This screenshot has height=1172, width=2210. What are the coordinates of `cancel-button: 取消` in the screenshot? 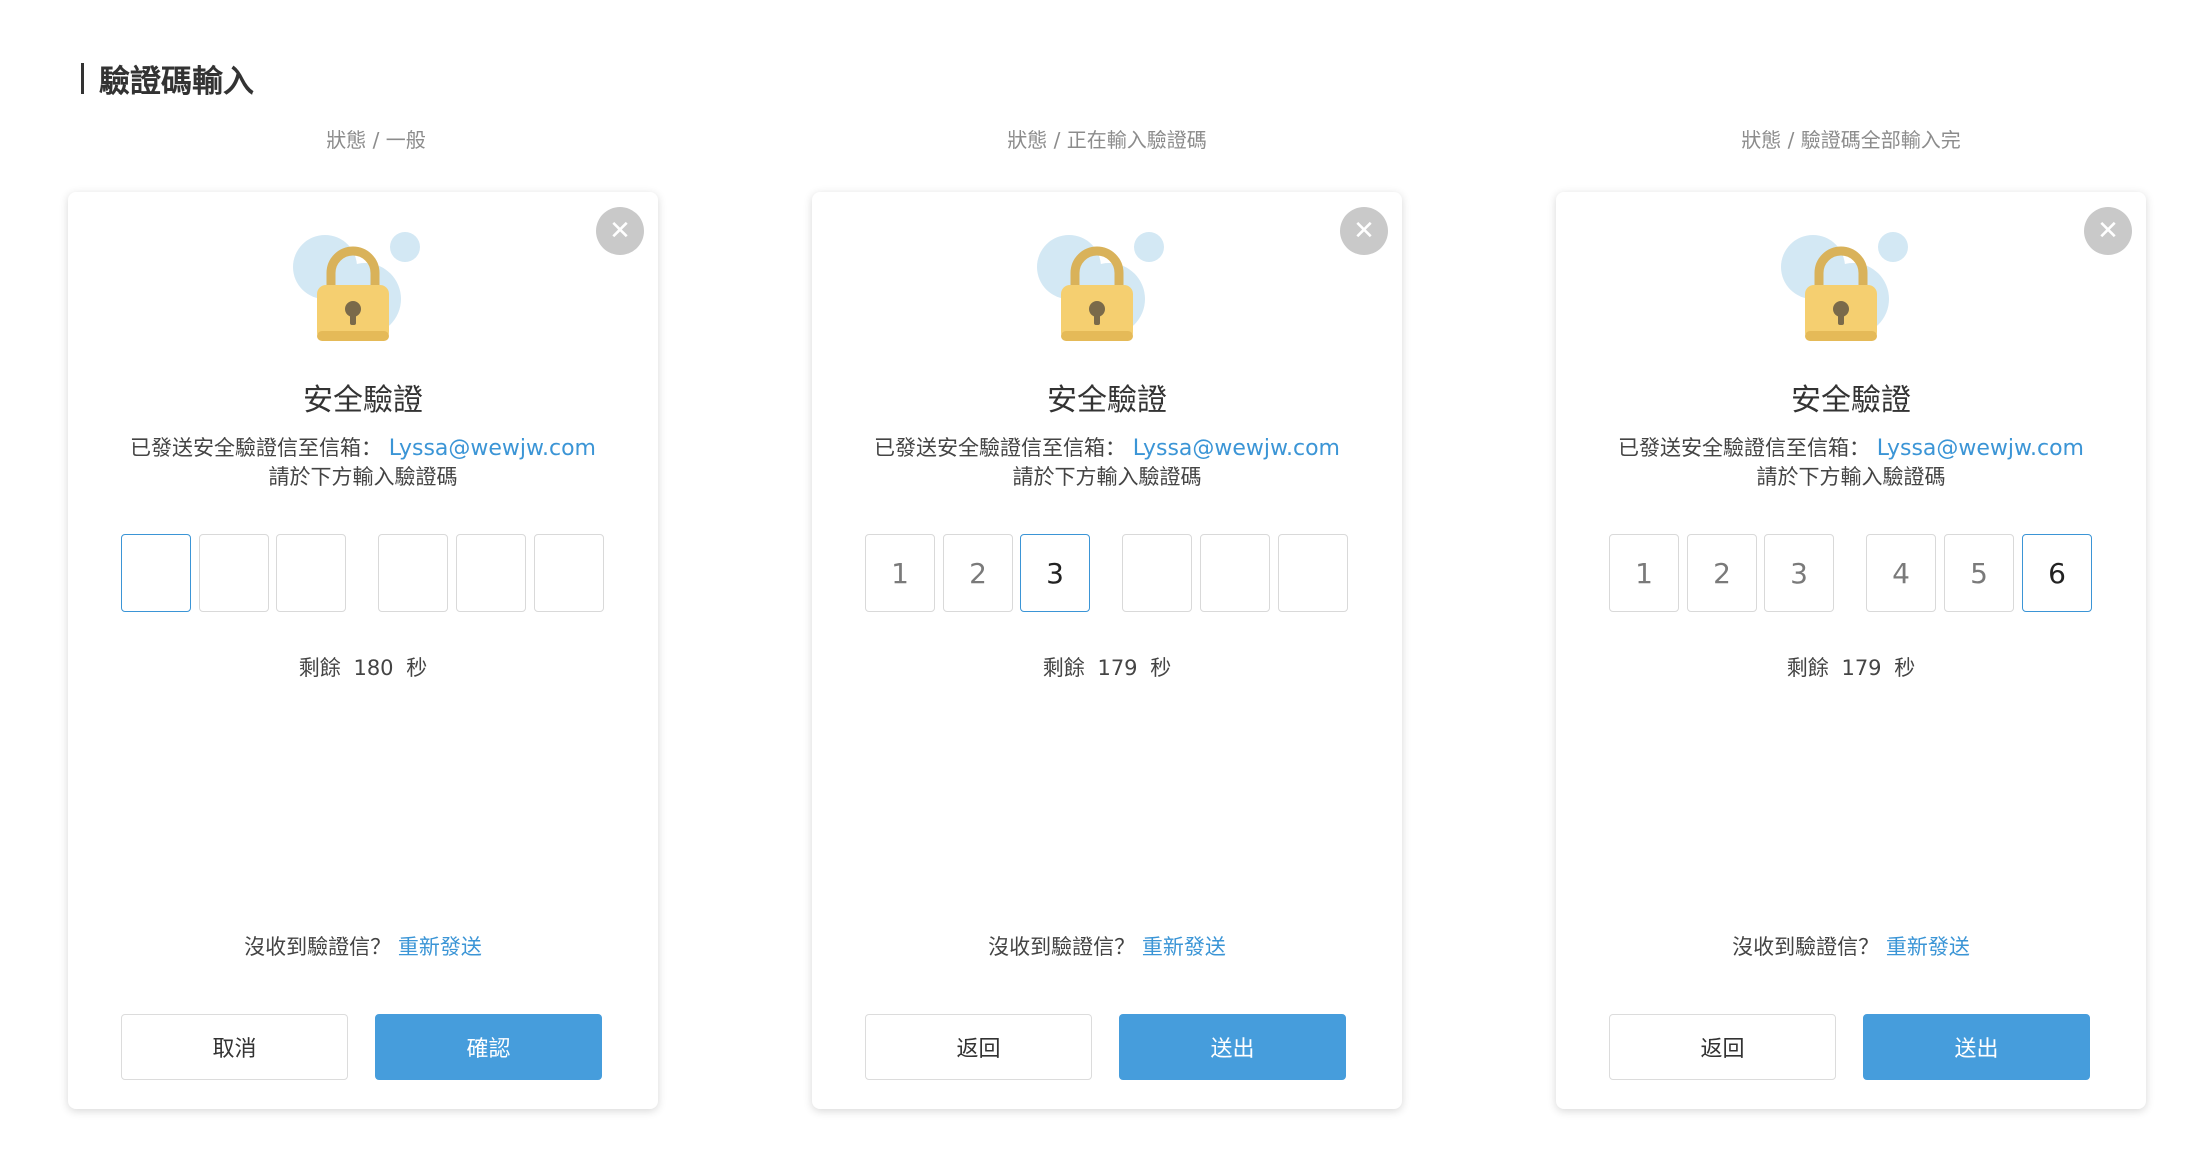 It's located at (234, 1047).